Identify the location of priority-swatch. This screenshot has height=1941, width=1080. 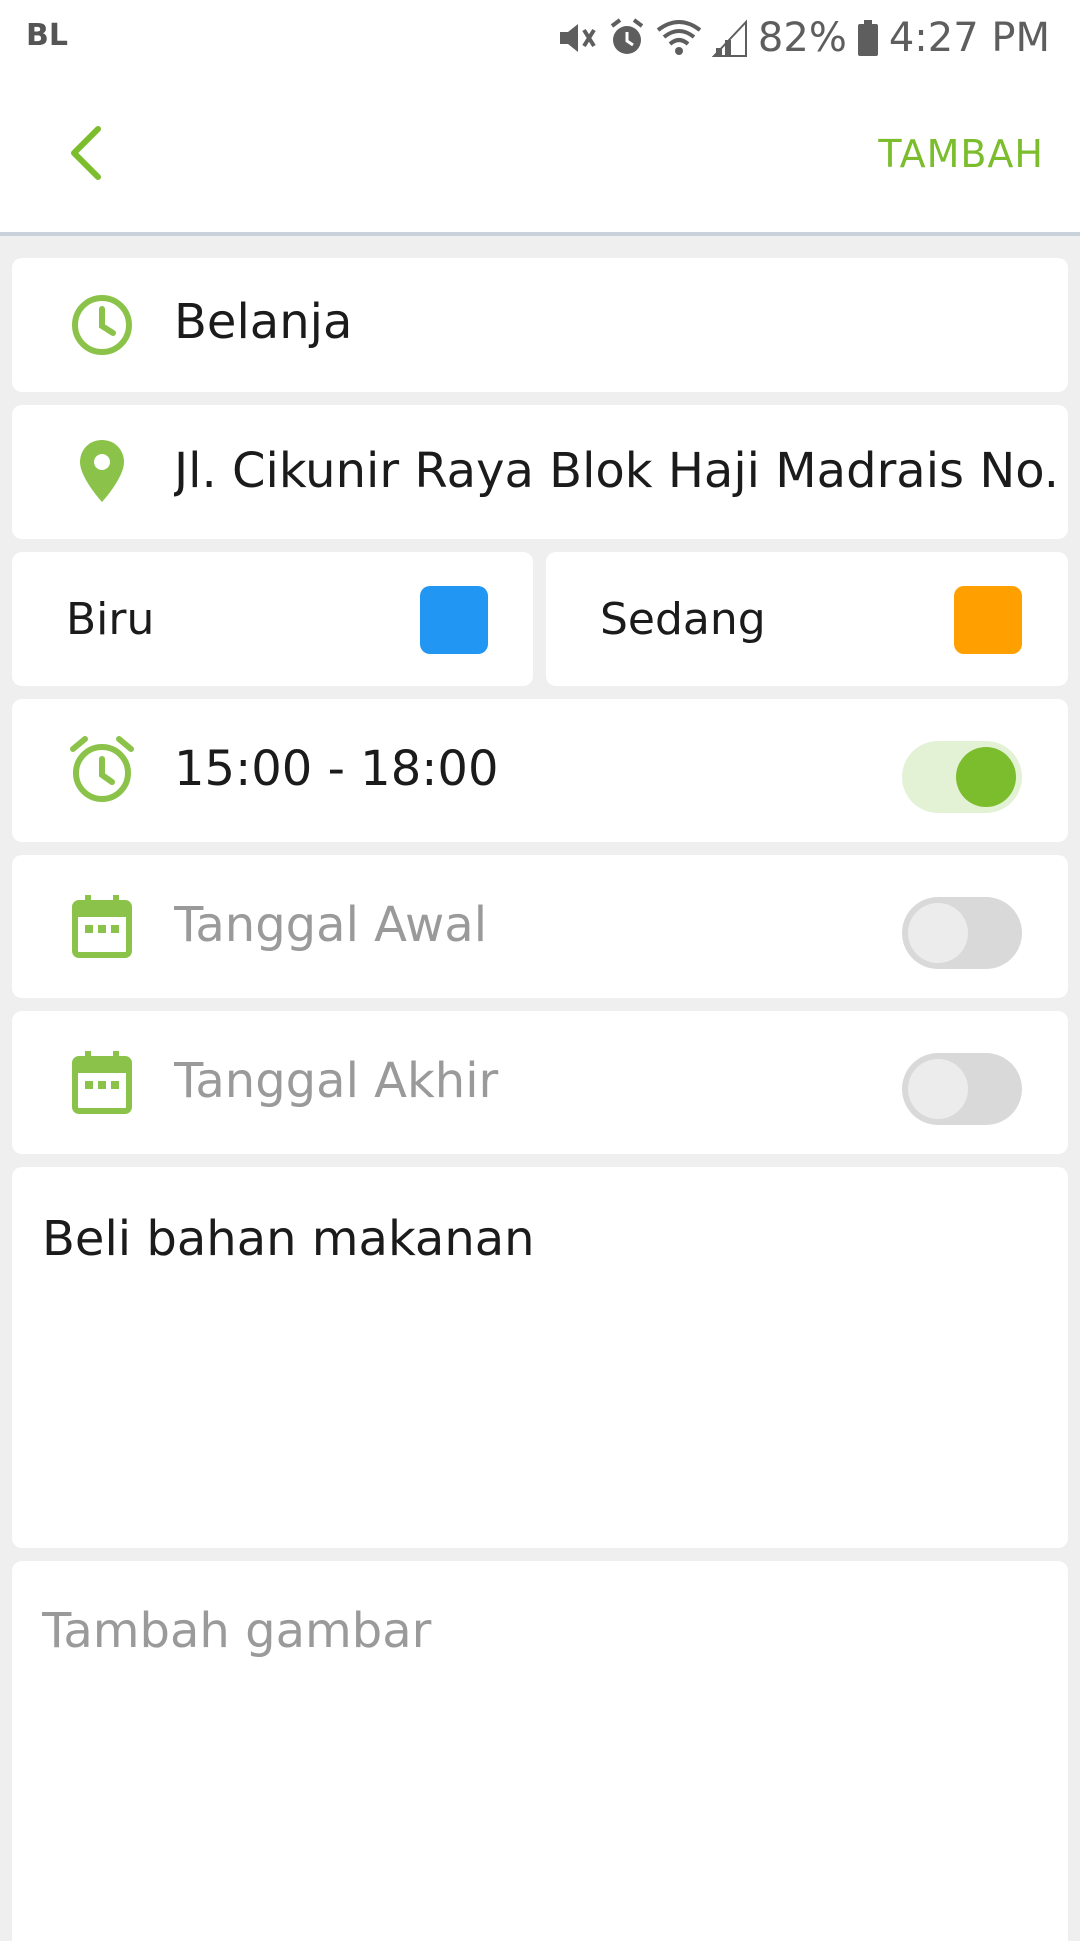
(988, 620).